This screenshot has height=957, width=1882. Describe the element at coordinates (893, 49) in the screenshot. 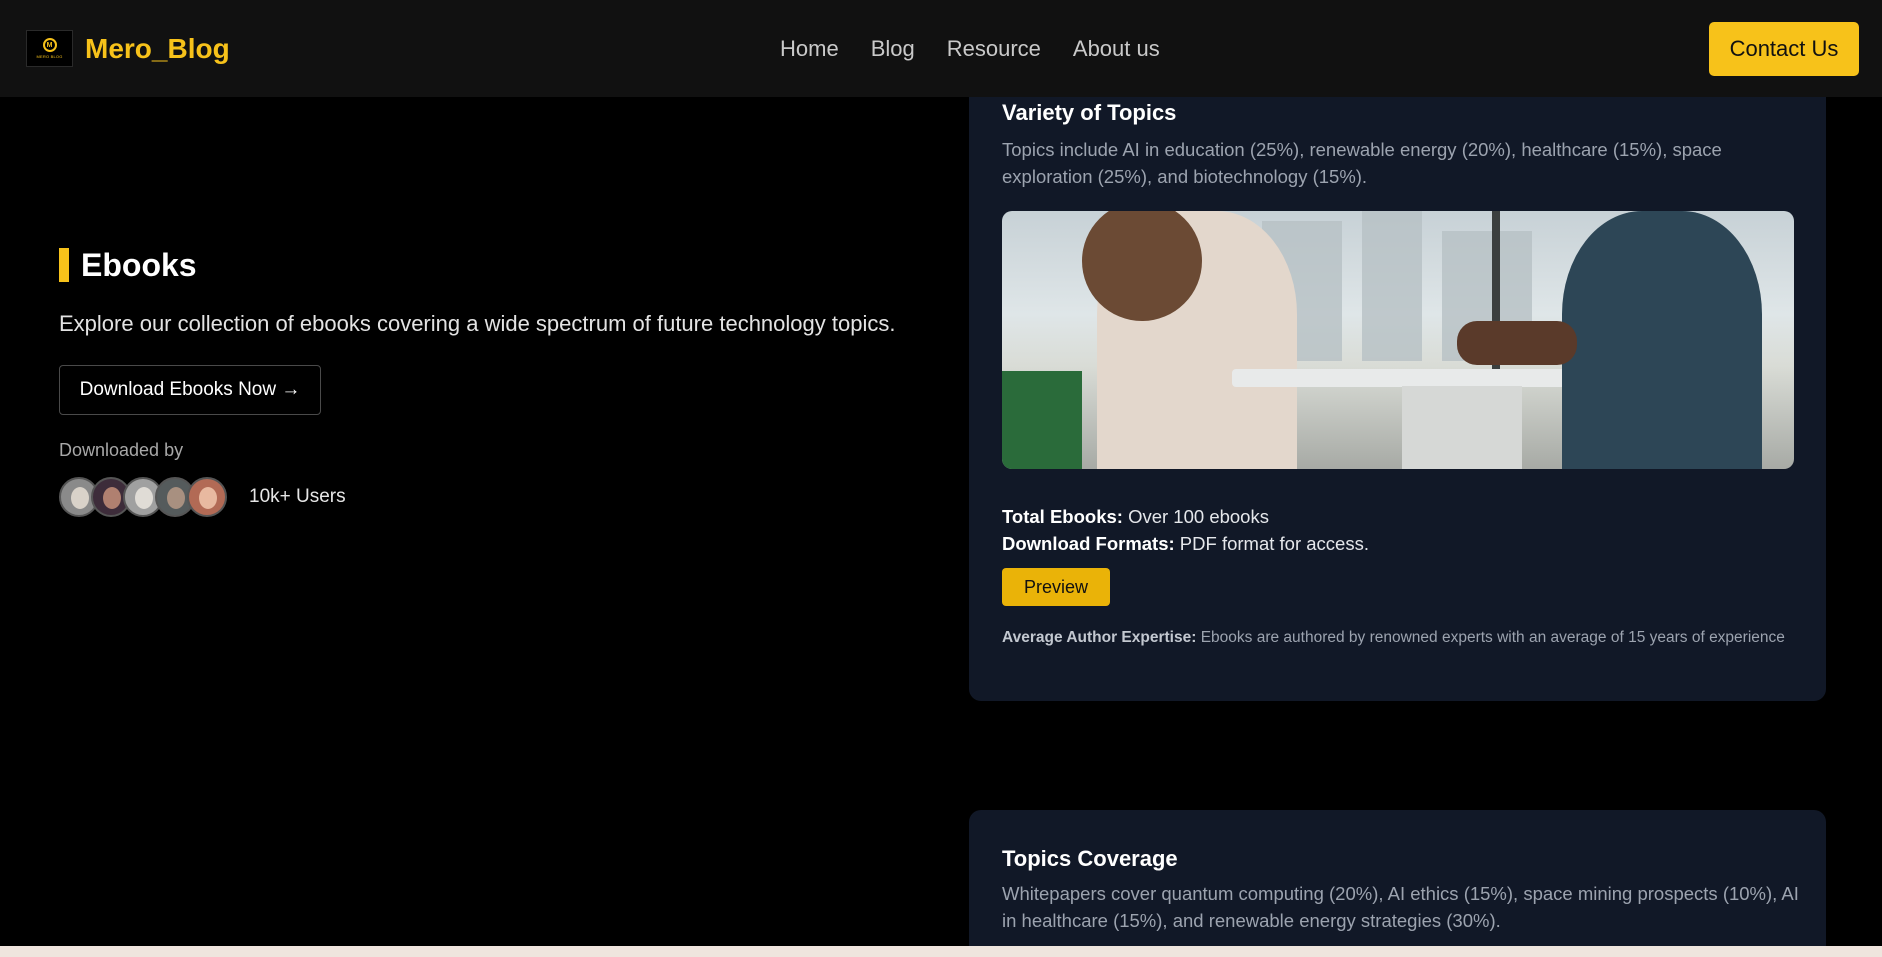

I see `nav-item-blog: Blog` at that location.